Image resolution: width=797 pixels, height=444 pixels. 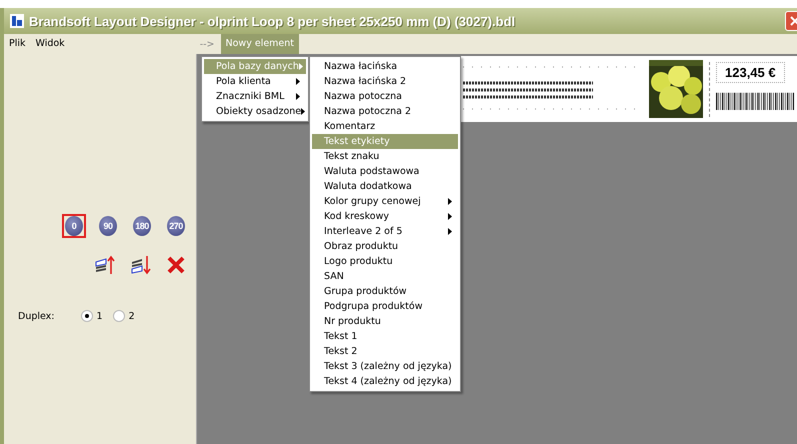 I want to click on menu-item: Kolor grupy cenowej, so click(x=385, y=201).